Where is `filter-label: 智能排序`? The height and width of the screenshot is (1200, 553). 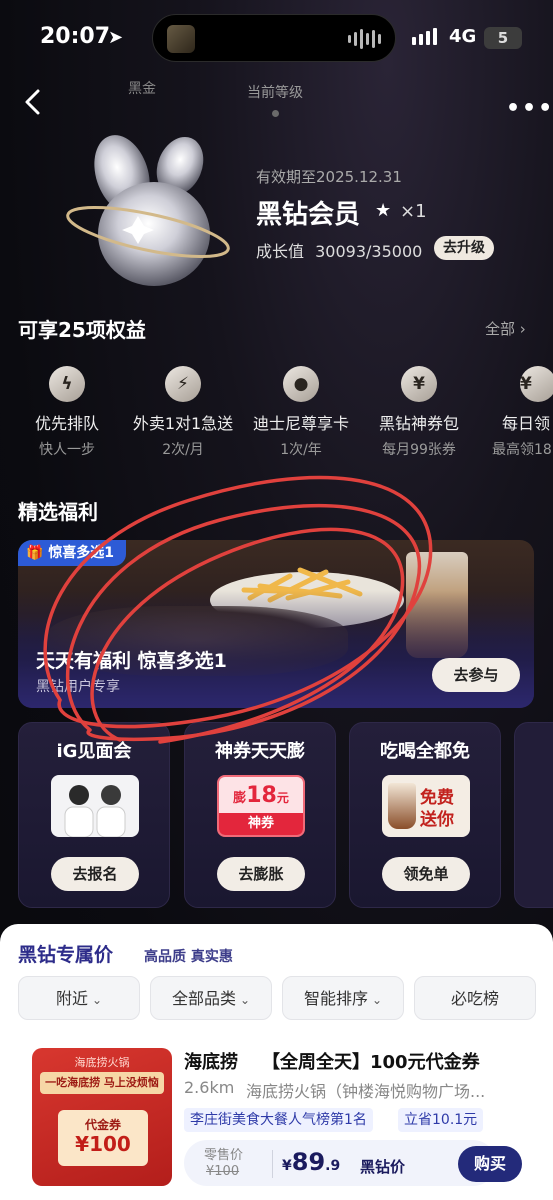
filter-label: 智能排序 is located at coordinates (335, 998).